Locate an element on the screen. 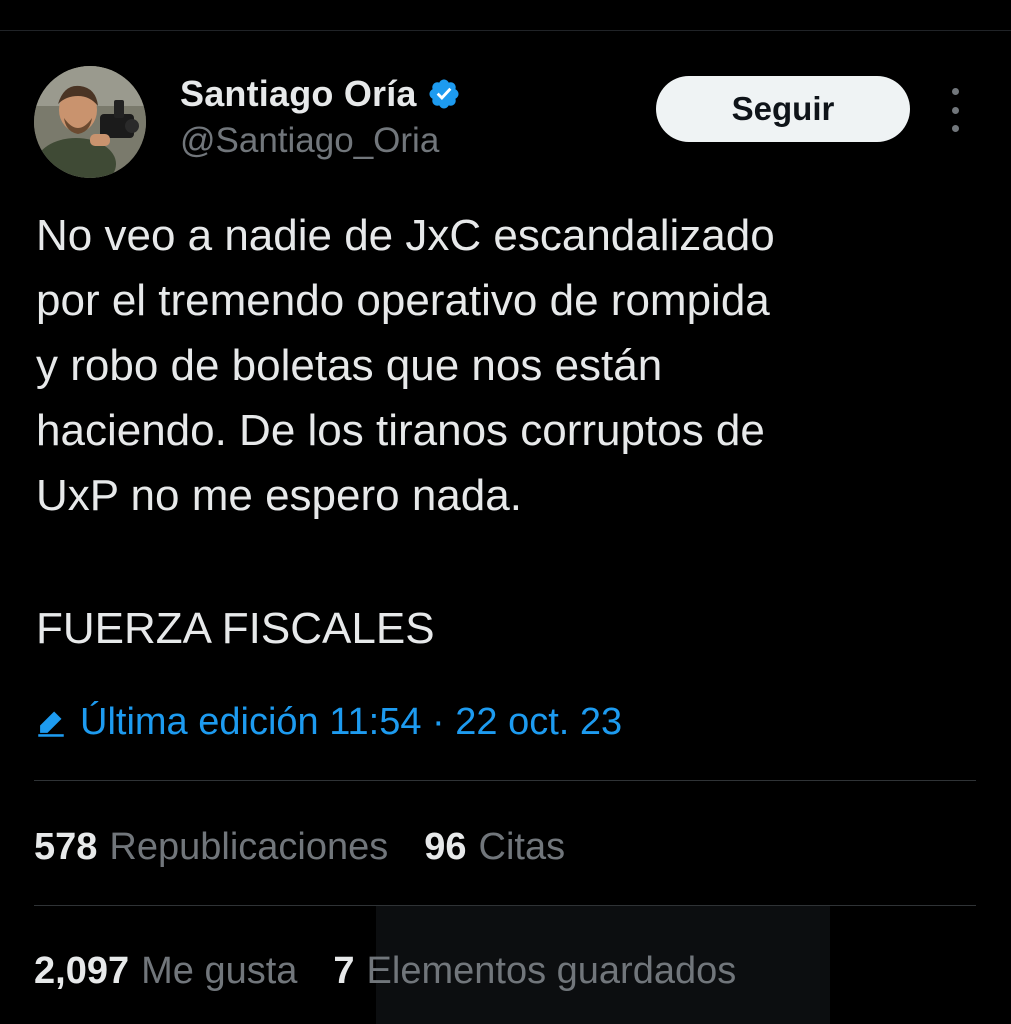 The height and width of the screenshot is (1024, 1011). author-name-row: Santiago Oría is located at coordinates (320, 94).